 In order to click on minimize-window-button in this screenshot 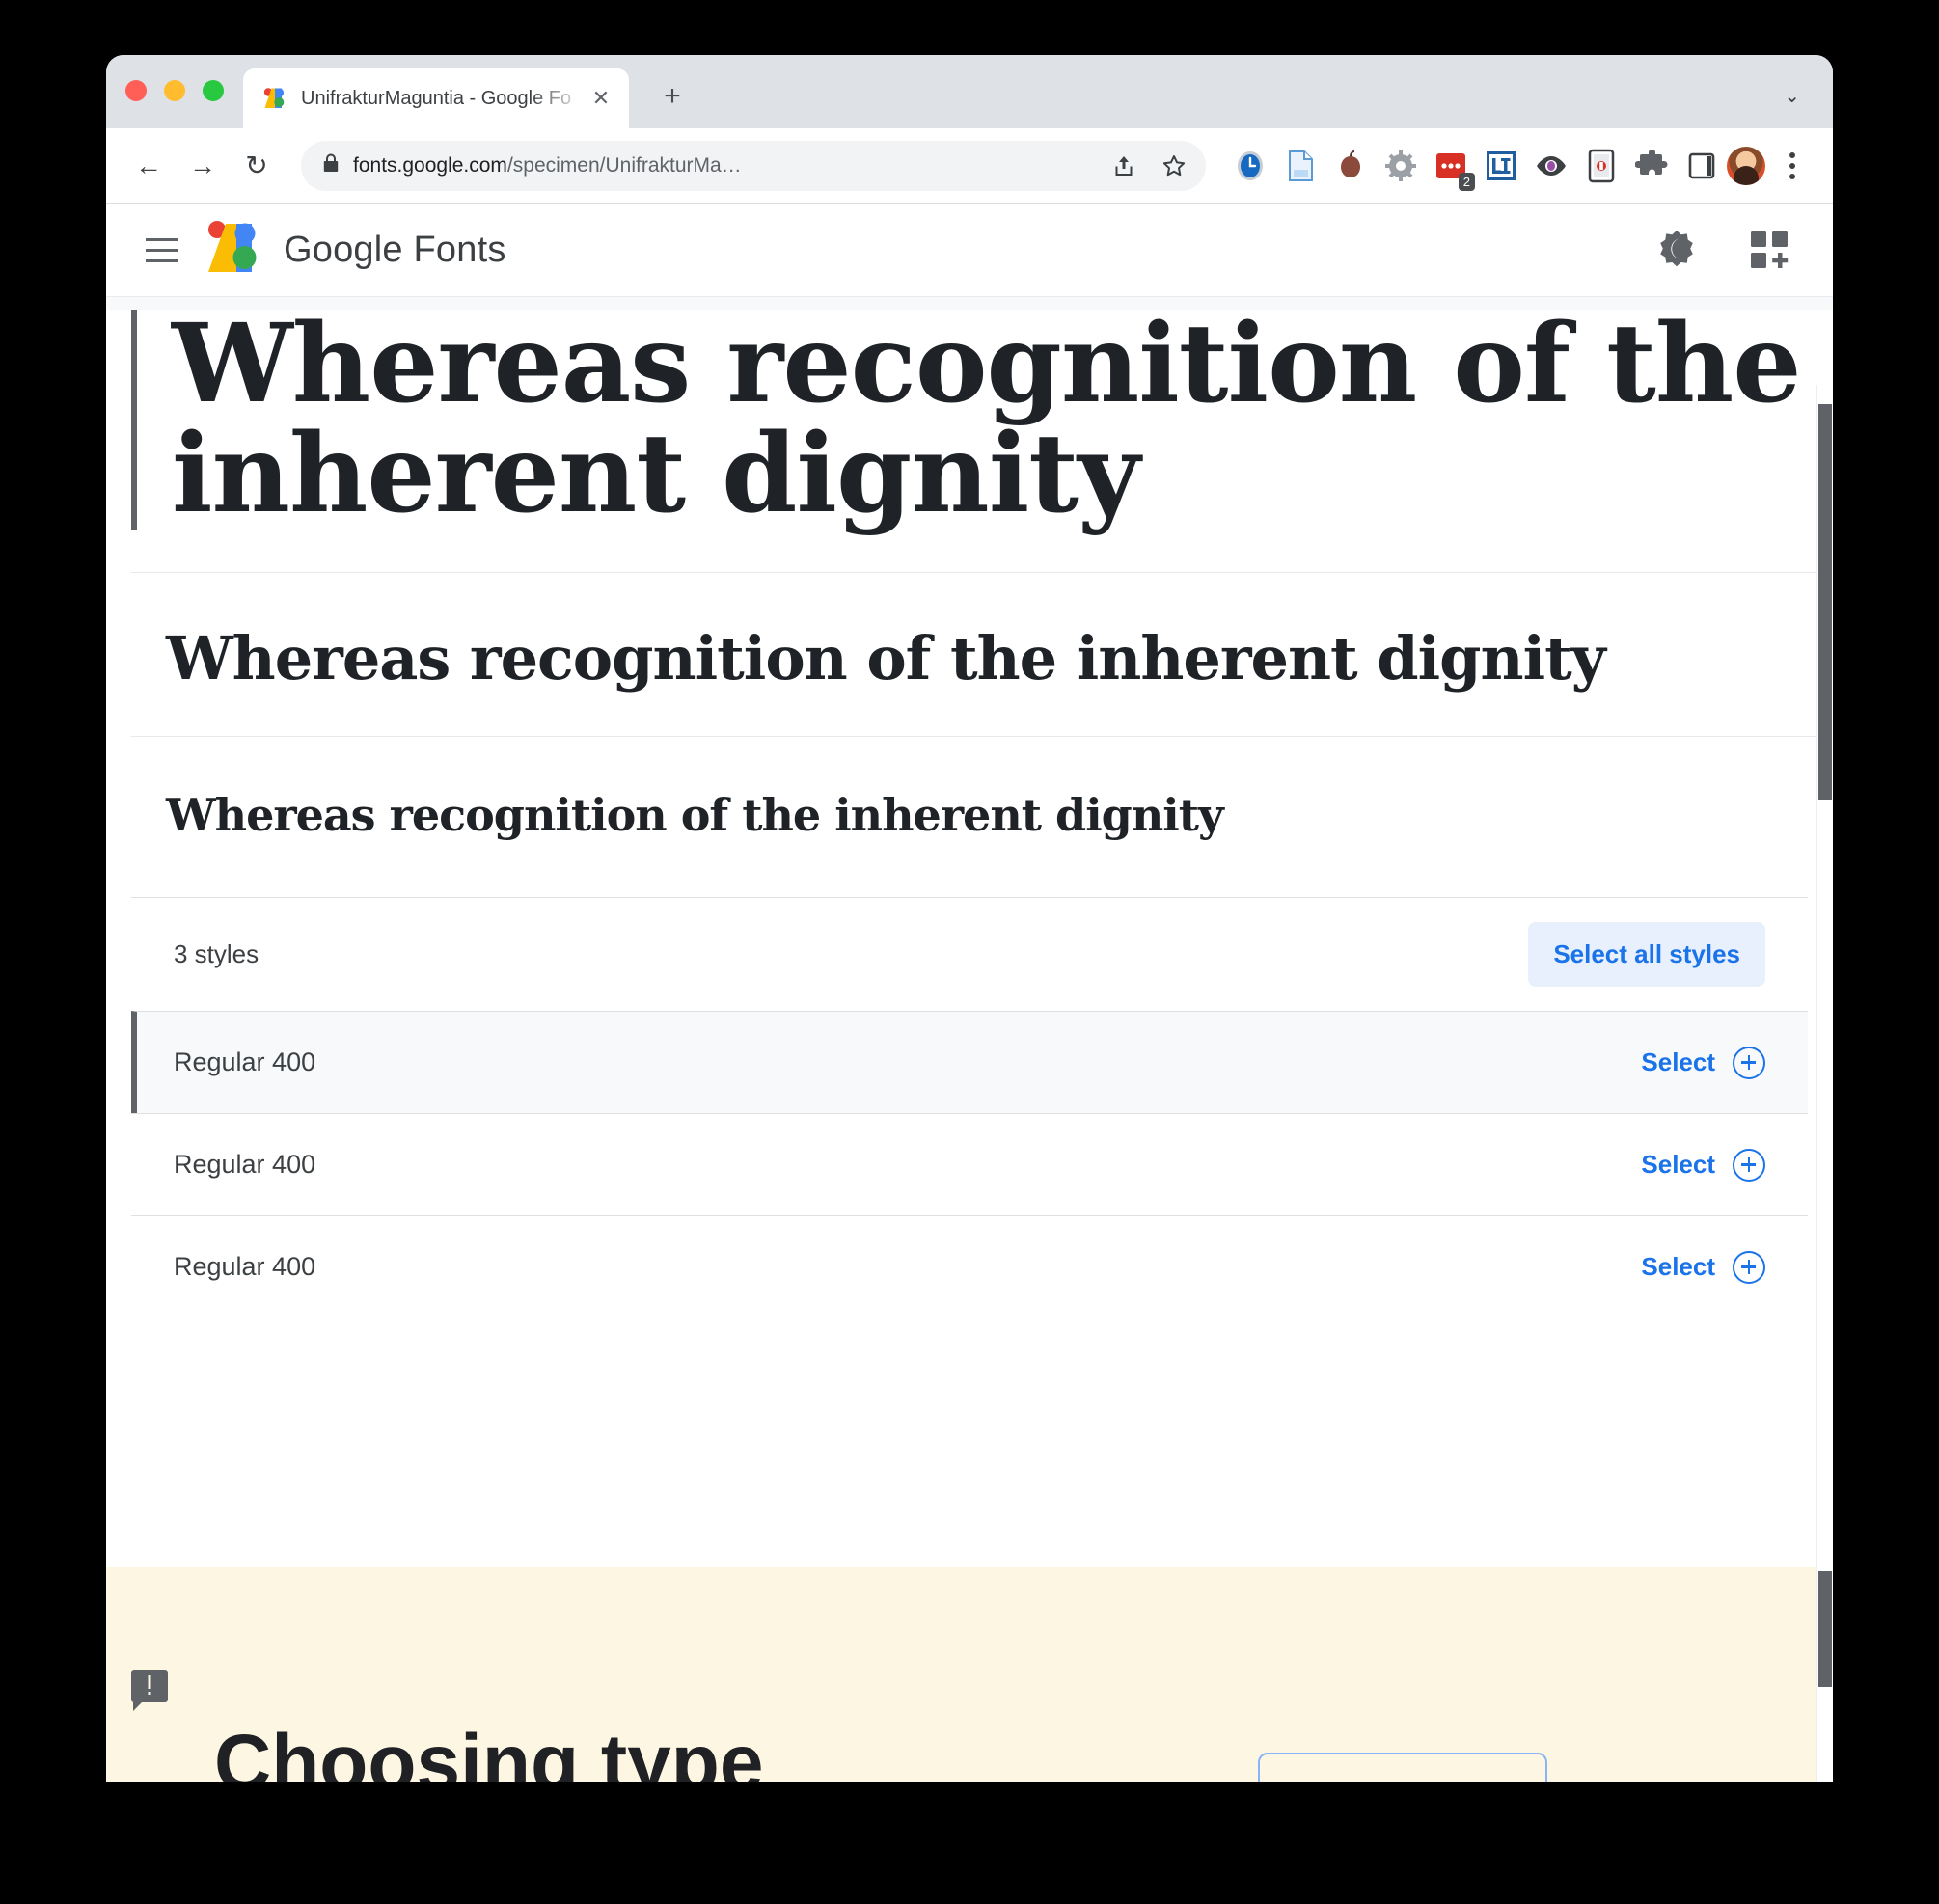, I will do `click(174, 91)`.